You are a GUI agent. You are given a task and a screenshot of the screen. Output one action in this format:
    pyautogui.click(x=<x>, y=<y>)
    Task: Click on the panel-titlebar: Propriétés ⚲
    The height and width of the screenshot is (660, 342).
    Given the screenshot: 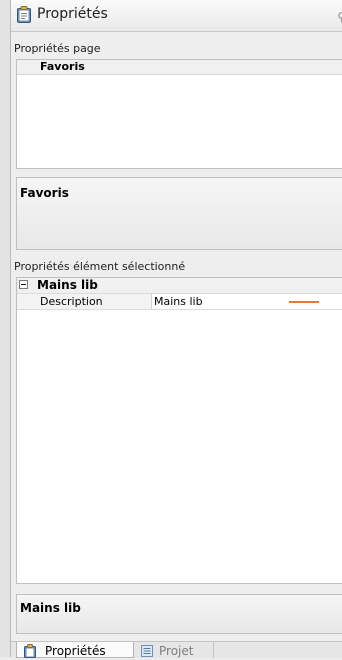 What is the action you would take?
    pyautogui.click(x=176, y=16)
    